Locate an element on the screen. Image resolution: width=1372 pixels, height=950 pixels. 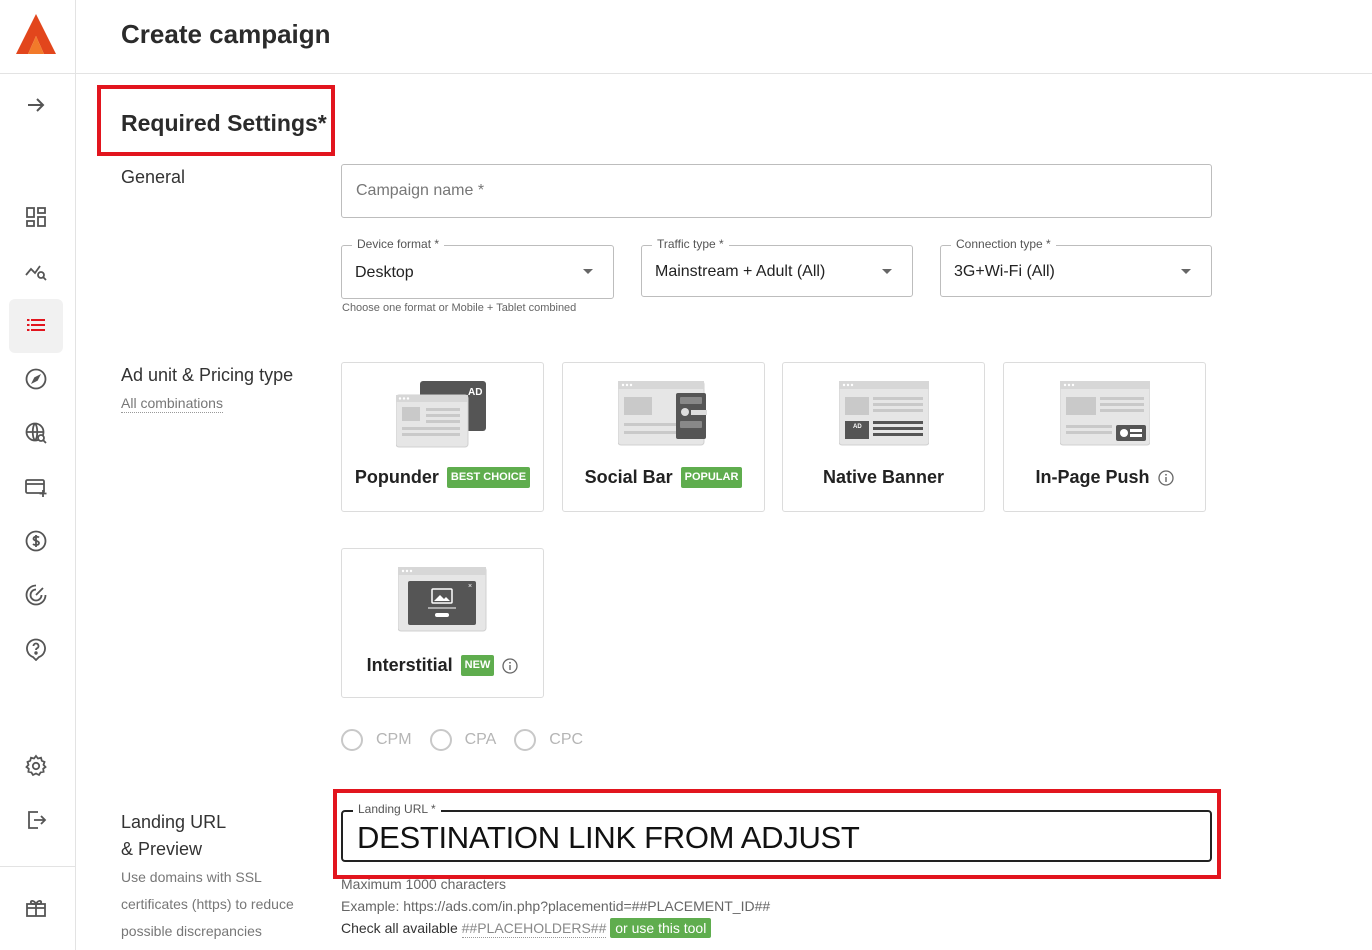
connection-type-label: Connection type * is located at coordinates (1003, 244).